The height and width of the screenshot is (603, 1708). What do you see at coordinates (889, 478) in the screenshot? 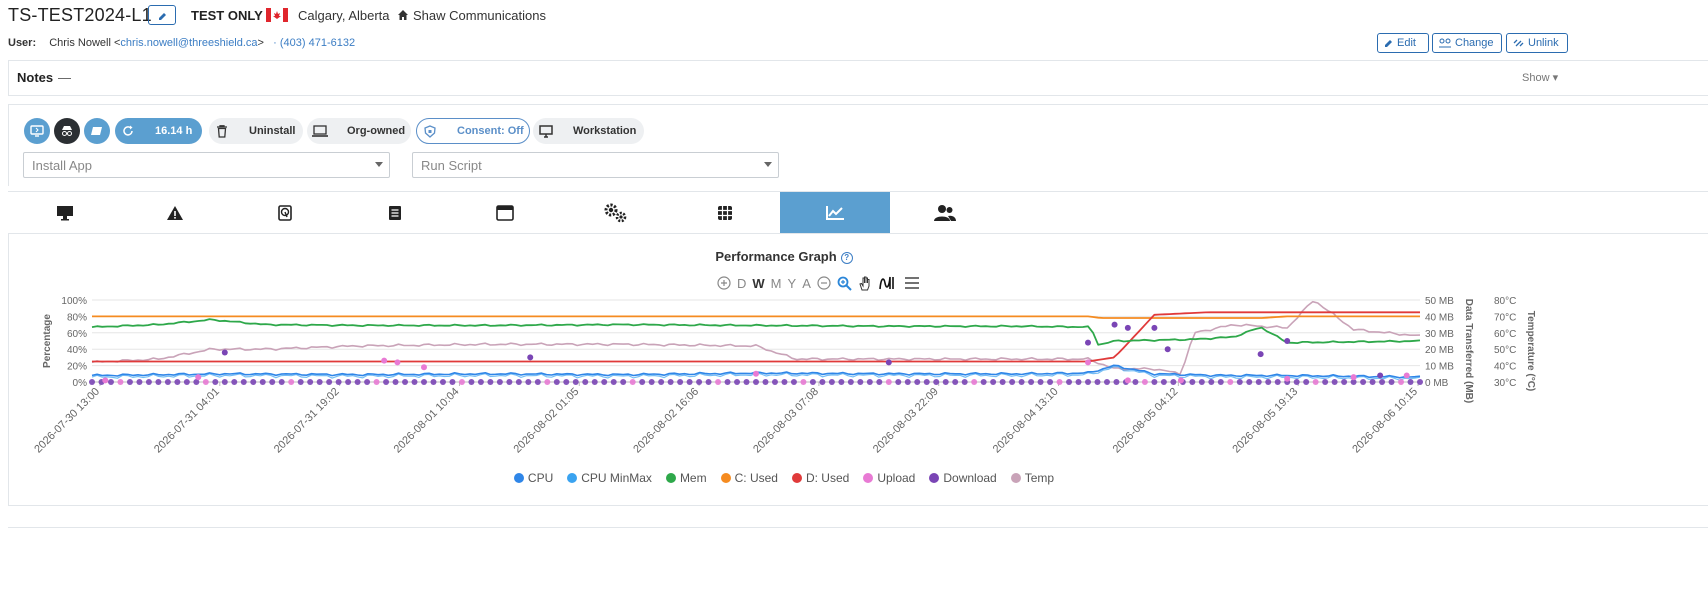
I see `legend-item-upload: Upload` at bounding box center [889, 478].